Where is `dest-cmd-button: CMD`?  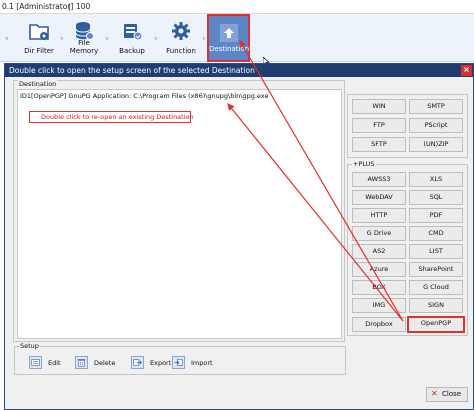 dest-cmd-button: CMD is located at coordinates (436, 233).